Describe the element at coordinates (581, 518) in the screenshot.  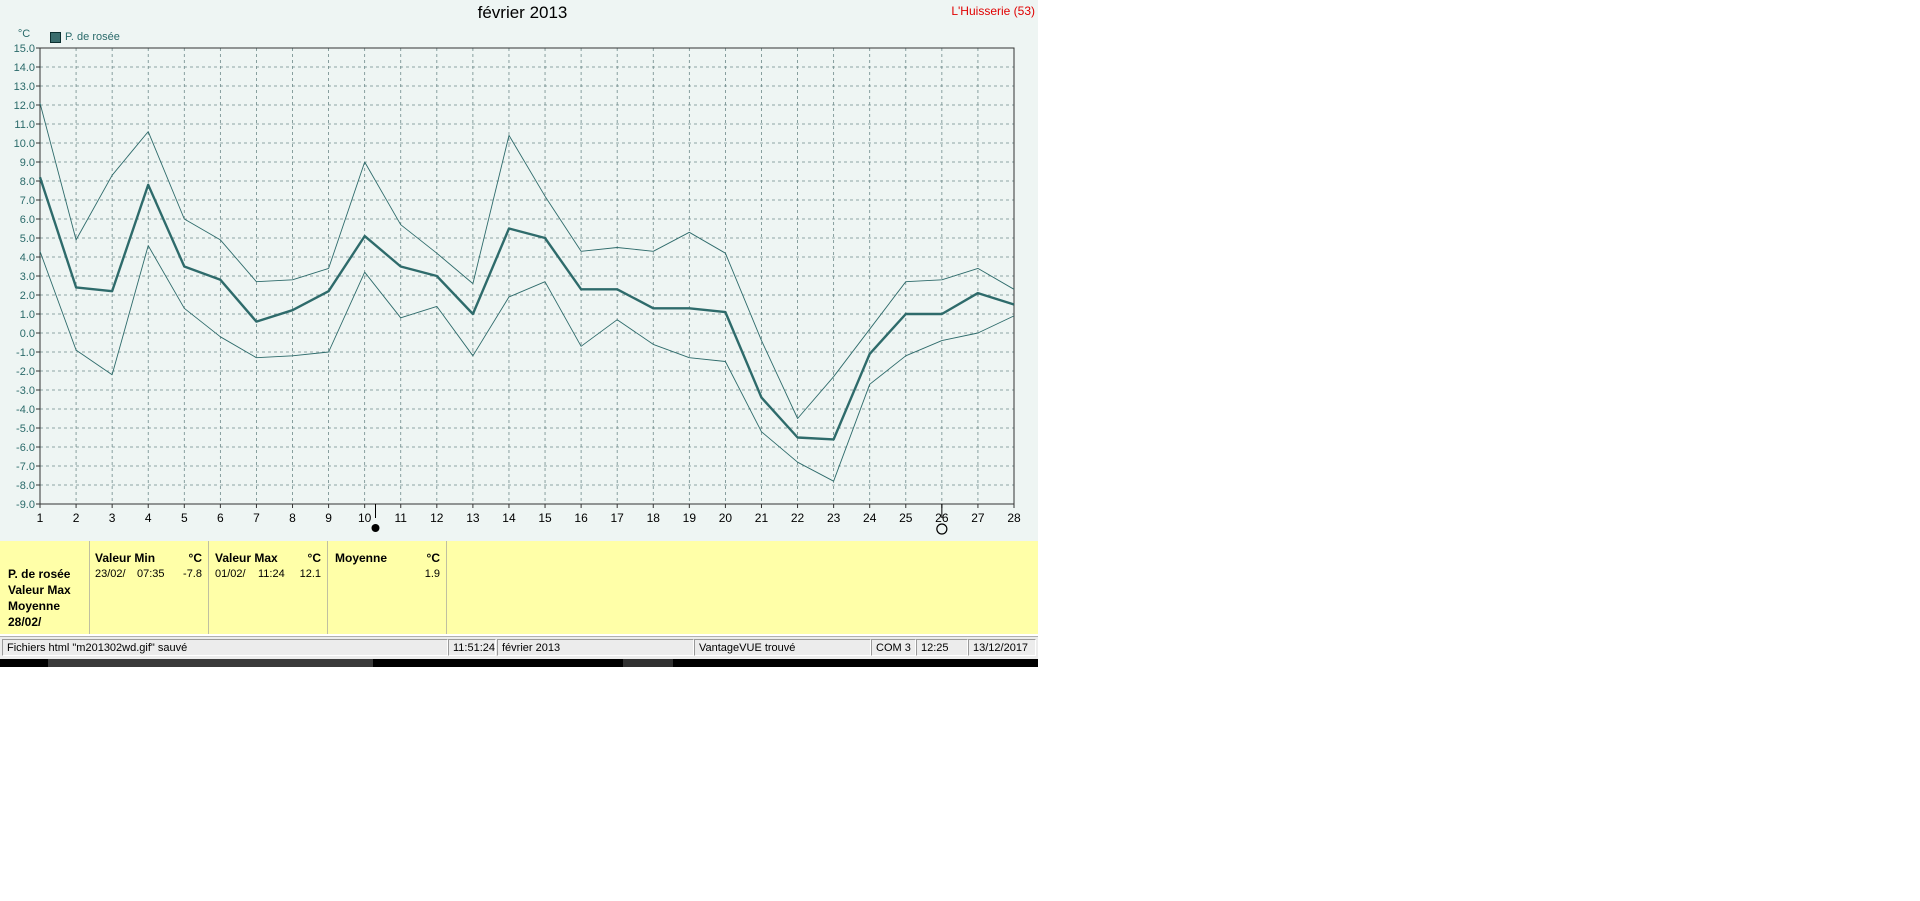
I see `x-tick-label: 16` at that location.